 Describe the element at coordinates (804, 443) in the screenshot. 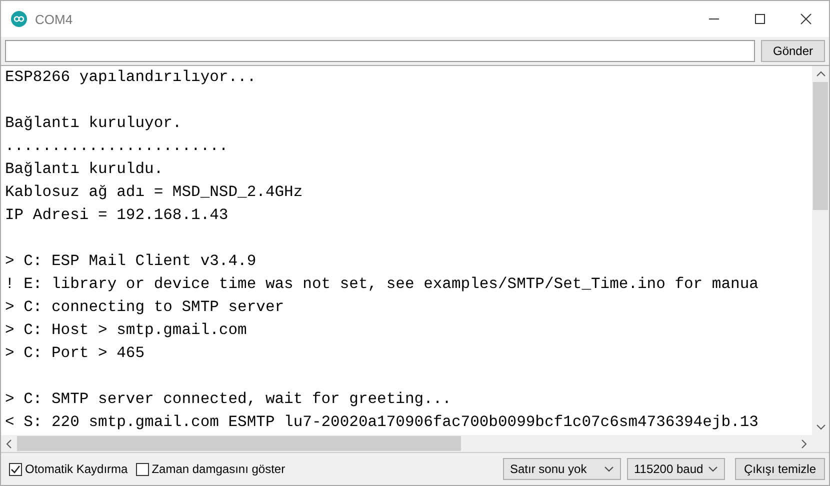

I see `scroll-right-icon` at that location.